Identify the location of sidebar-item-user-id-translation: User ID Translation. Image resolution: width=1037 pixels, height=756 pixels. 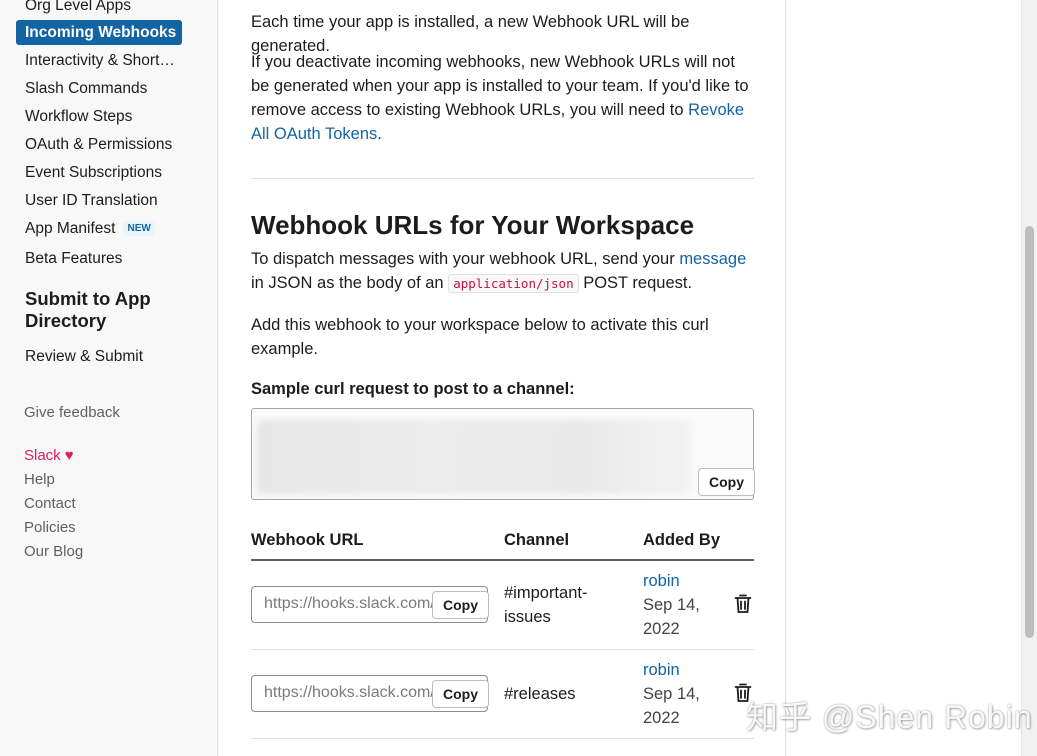
(99, 200).